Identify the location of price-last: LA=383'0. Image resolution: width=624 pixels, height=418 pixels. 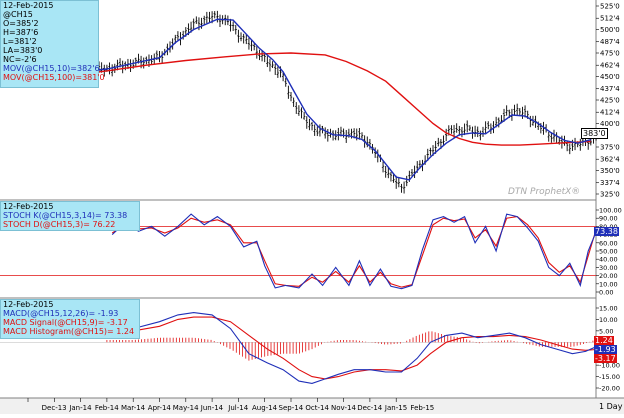
(23, 50).